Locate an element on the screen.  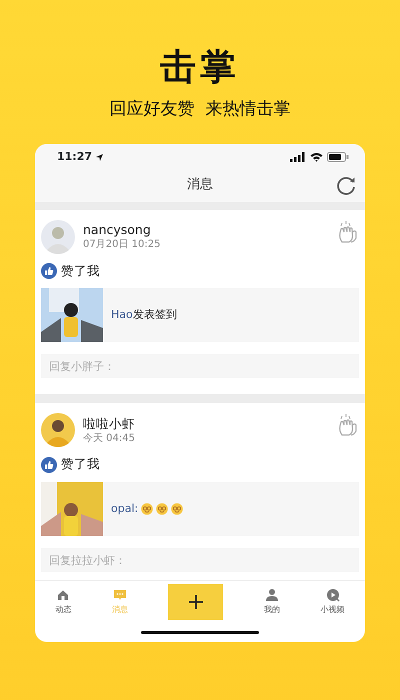
signal-icon is located at coordinates (298, 157).